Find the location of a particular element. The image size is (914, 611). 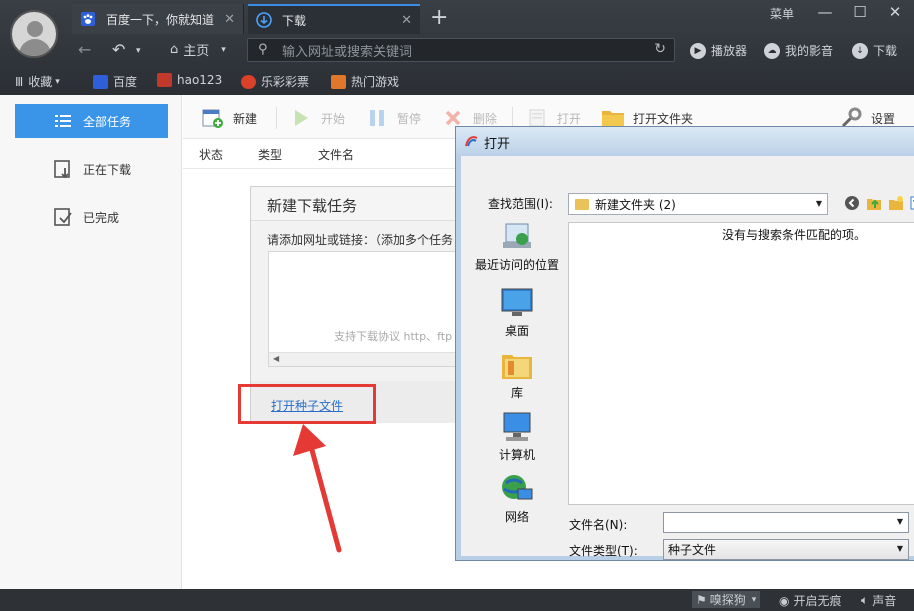

incognito-button: ◉ 开启无痕 is located at coordinates (810, 600).